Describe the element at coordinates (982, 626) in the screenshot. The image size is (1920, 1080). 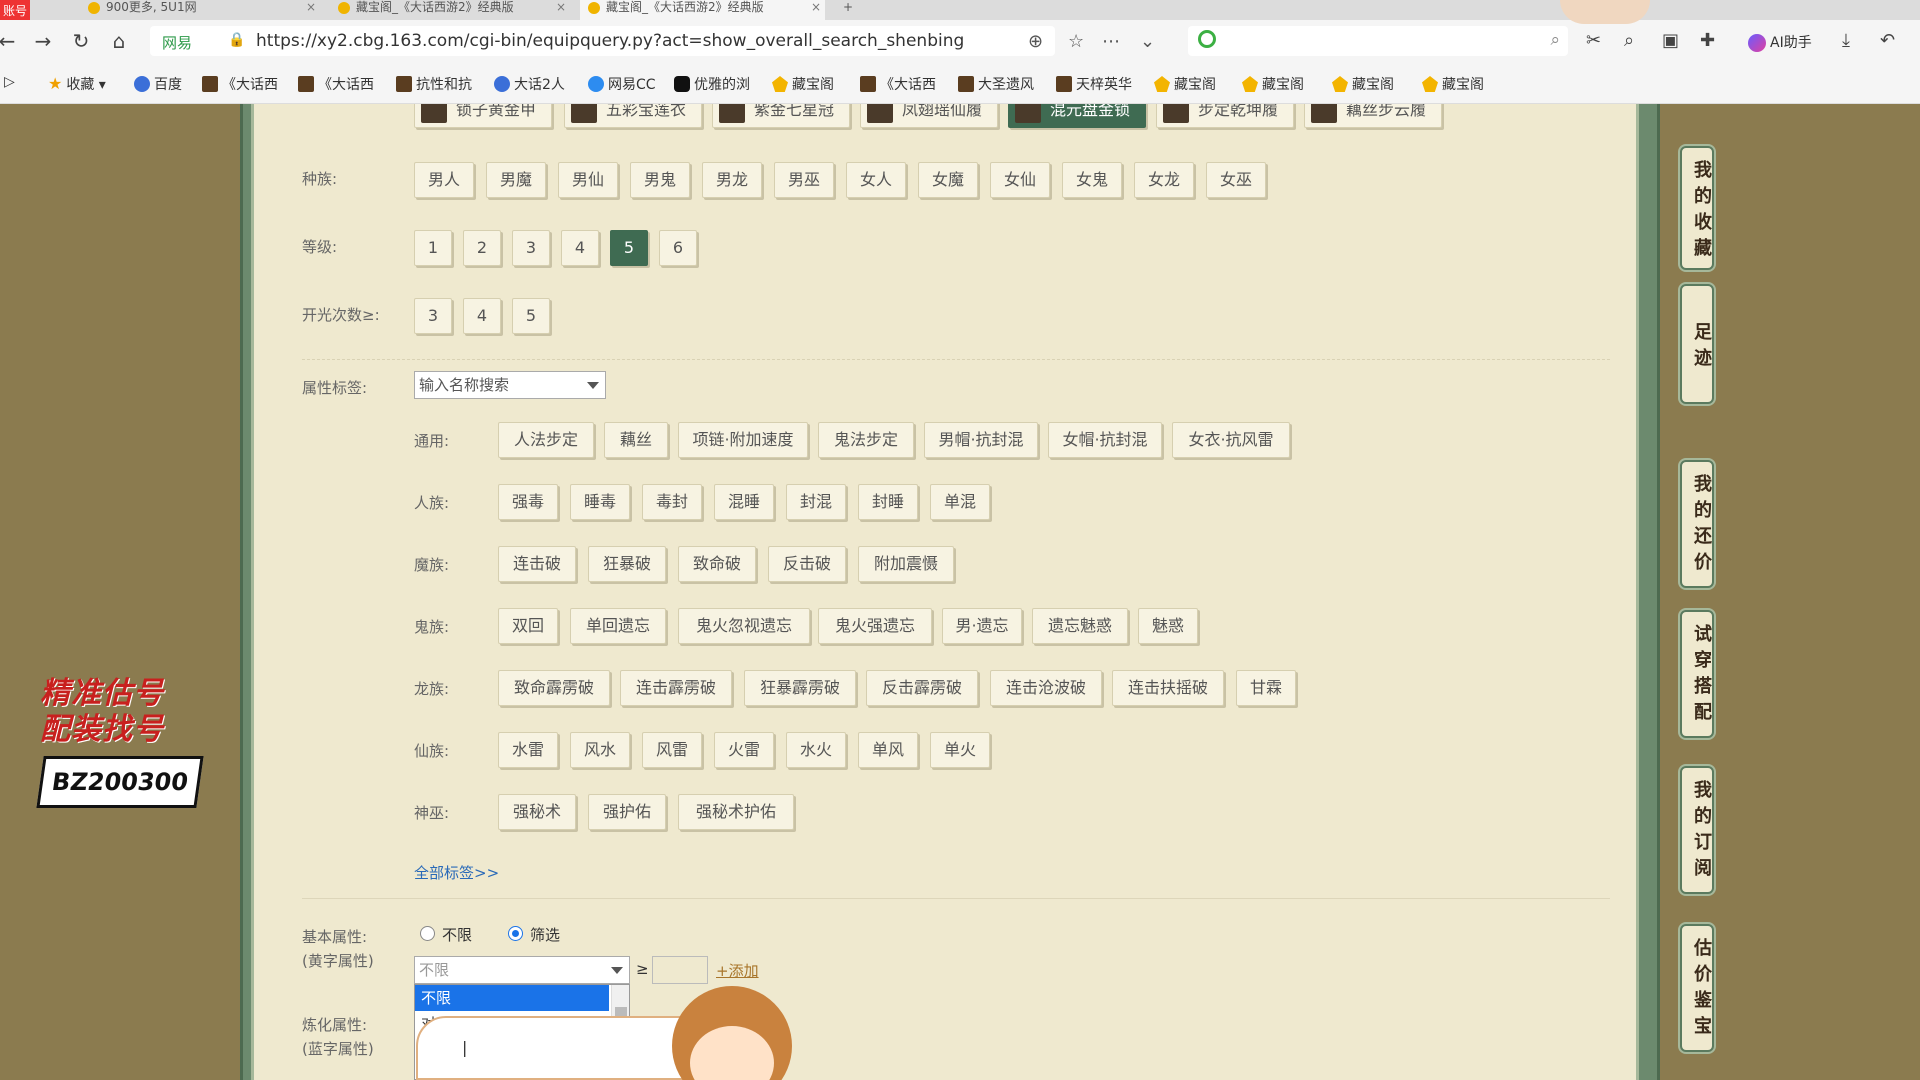
I see `tag-button: 男·遗忘` at that location.